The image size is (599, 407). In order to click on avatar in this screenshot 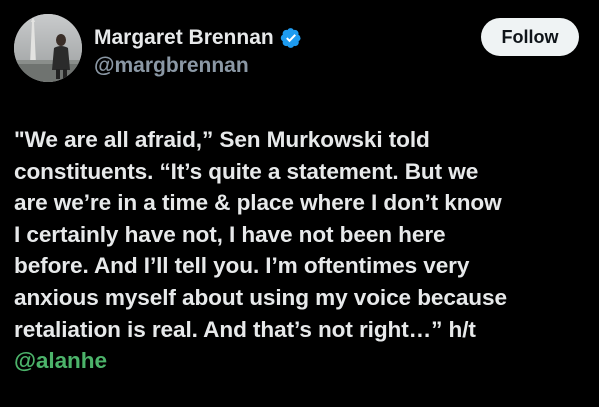, I will do `click(48, 48)`.